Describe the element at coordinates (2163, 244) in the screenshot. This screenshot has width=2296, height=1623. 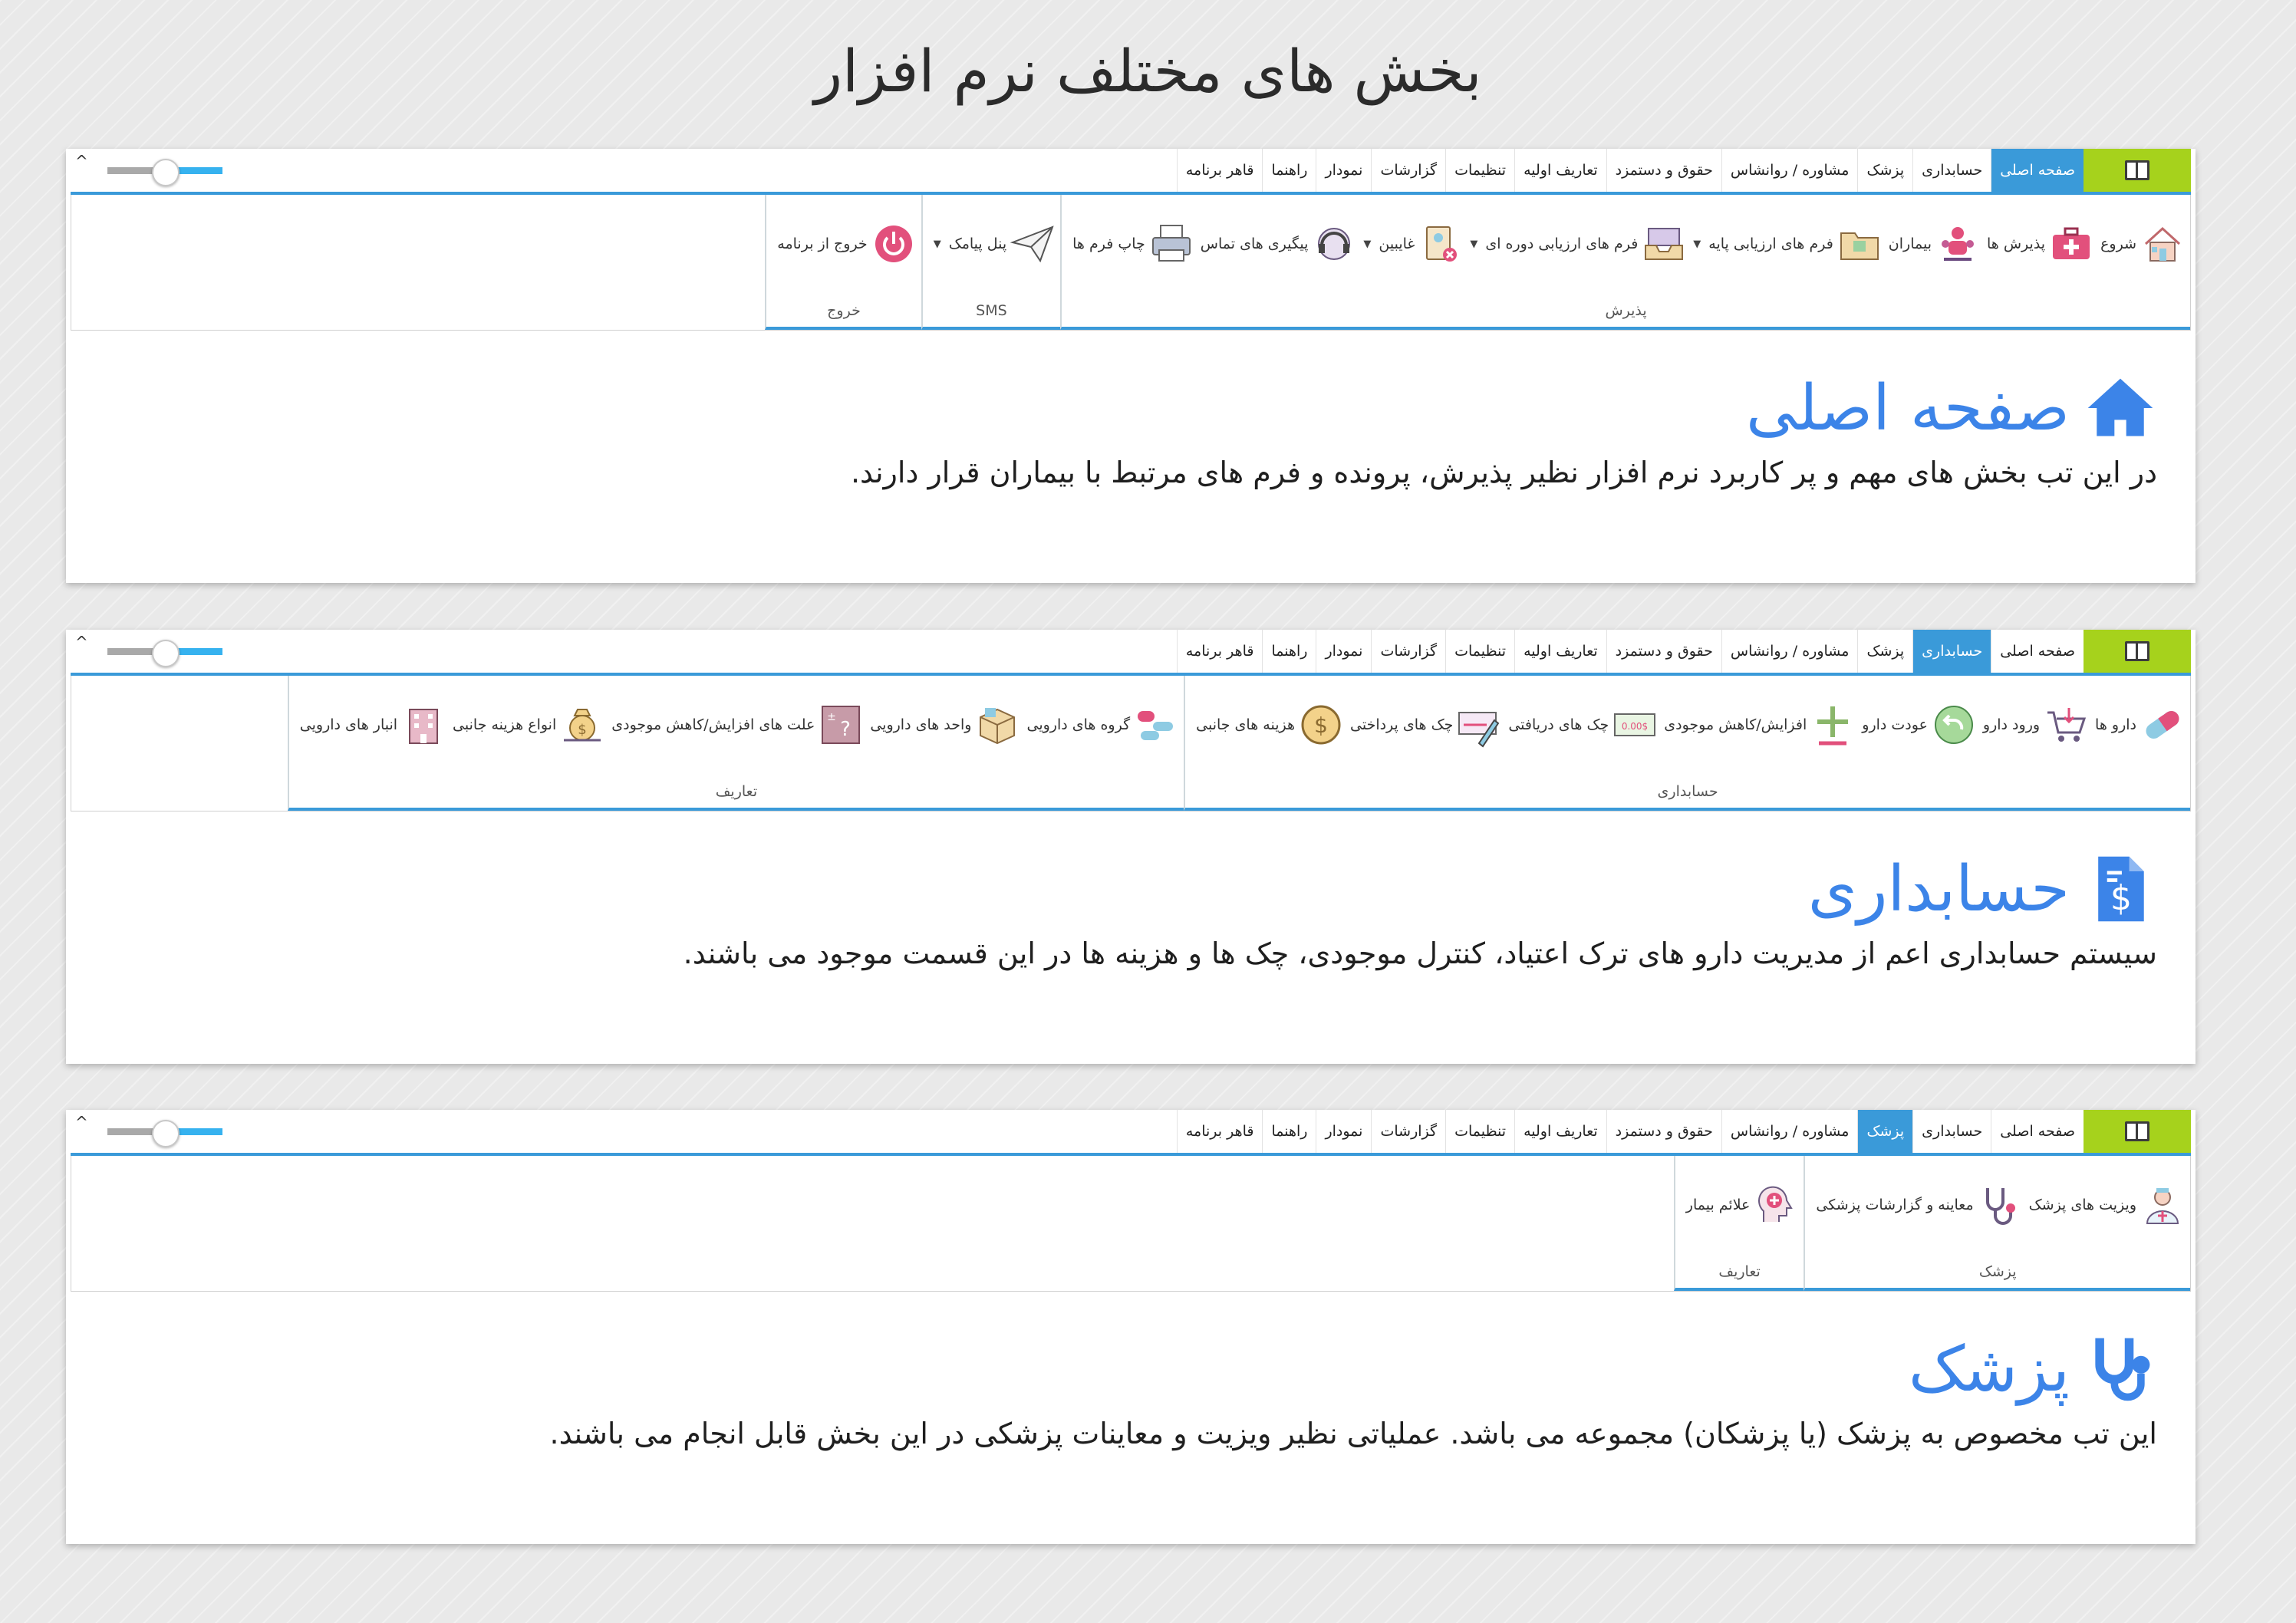
I see `house-icon` at that location.